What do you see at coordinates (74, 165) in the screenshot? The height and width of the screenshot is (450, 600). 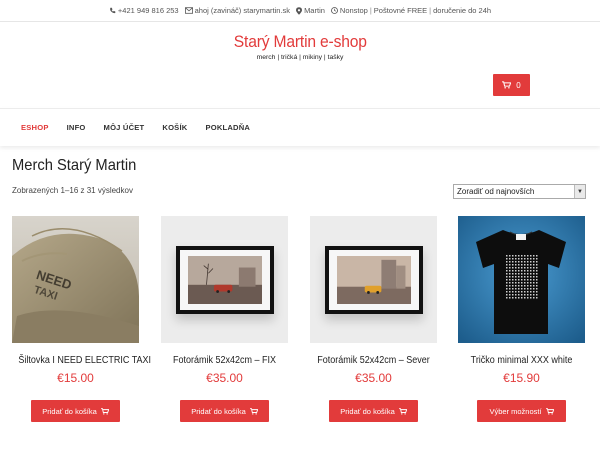 I see `page-title: Merch Starý Martin` at bounding box center [74, 165].